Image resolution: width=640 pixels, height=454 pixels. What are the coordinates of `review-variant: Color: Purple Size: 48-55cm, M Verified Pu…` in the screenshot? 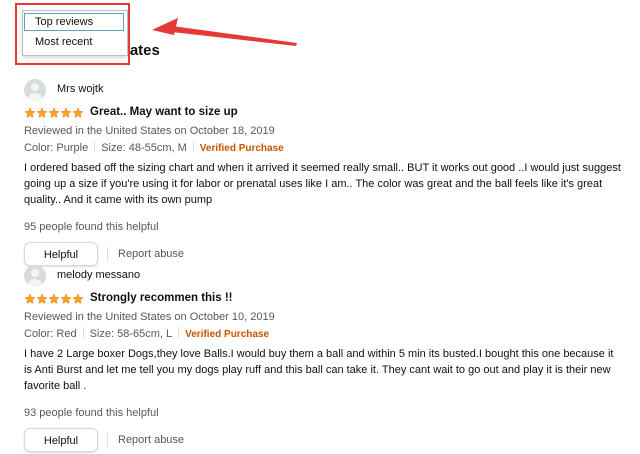 It's located at (324, 149).